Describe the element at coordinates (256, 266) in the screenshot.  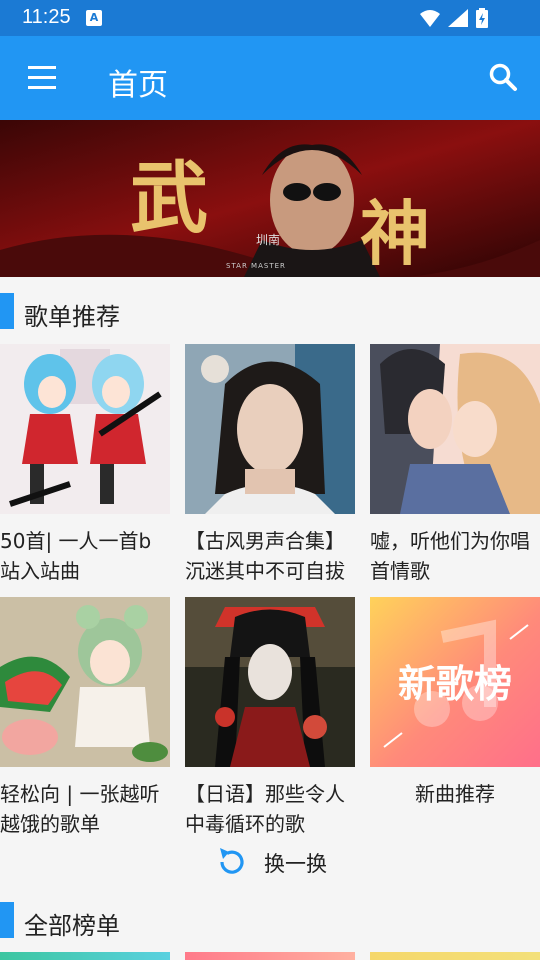
I see `banner-caption: STAR MASTER` at that location.